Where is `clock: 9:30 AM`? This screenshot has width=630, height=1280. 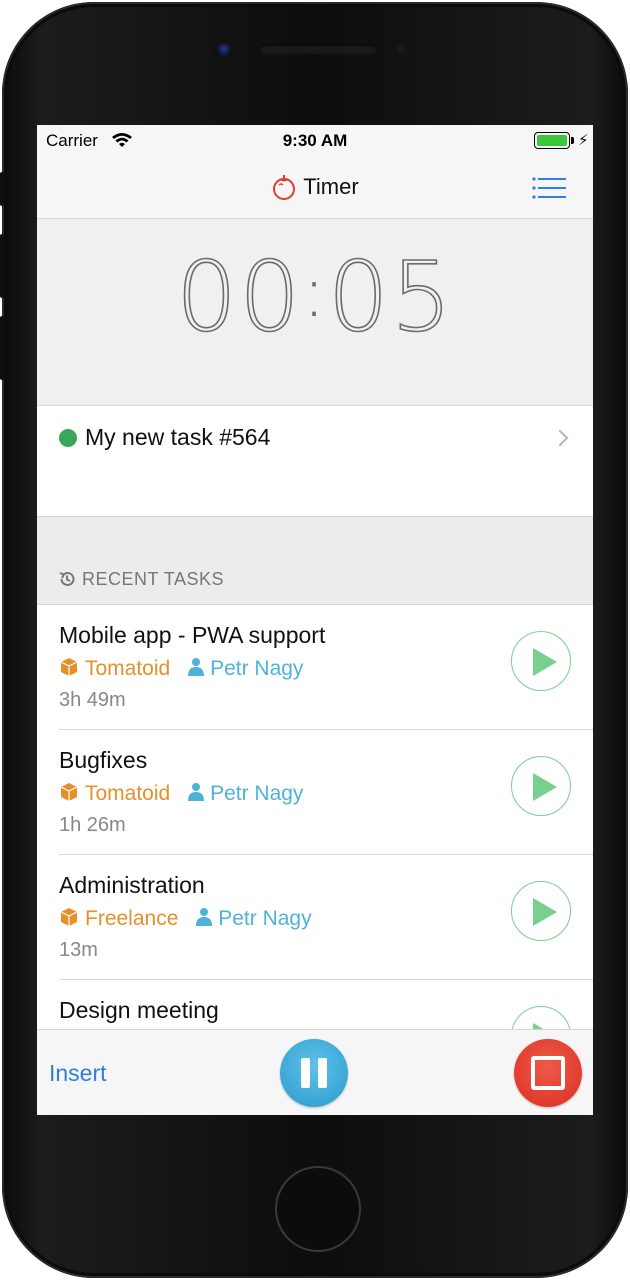 clock: 9:30 AM is located at coordinates (315, 140).